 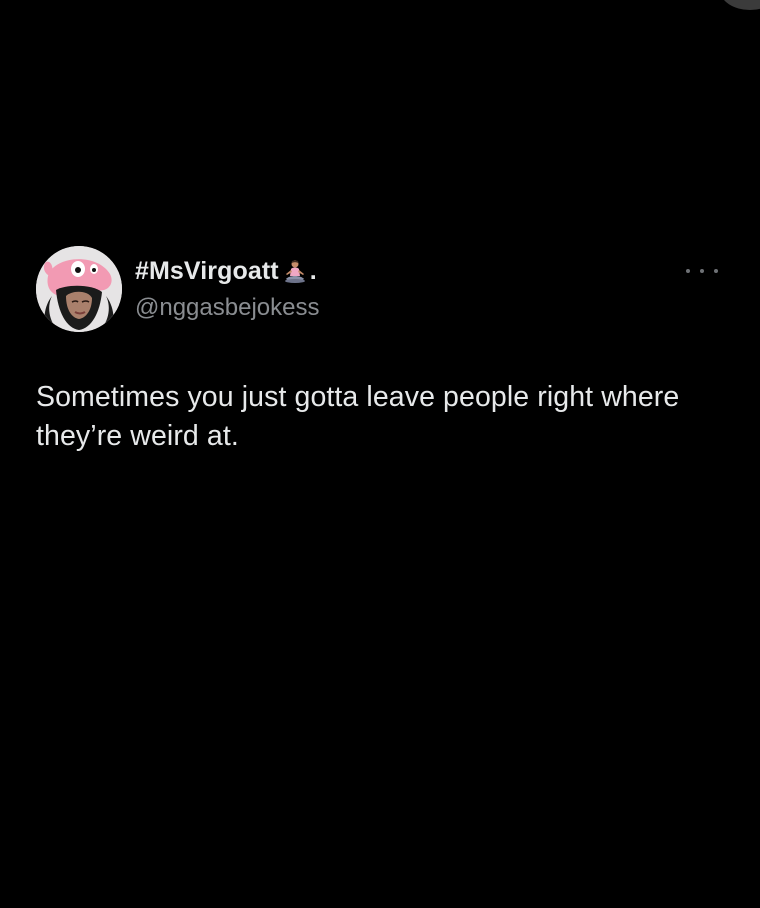 What do you see at coordinates (740, 5) in the screenshot?
I see `corner-overlay-shape` at bounding box center [740, 5].